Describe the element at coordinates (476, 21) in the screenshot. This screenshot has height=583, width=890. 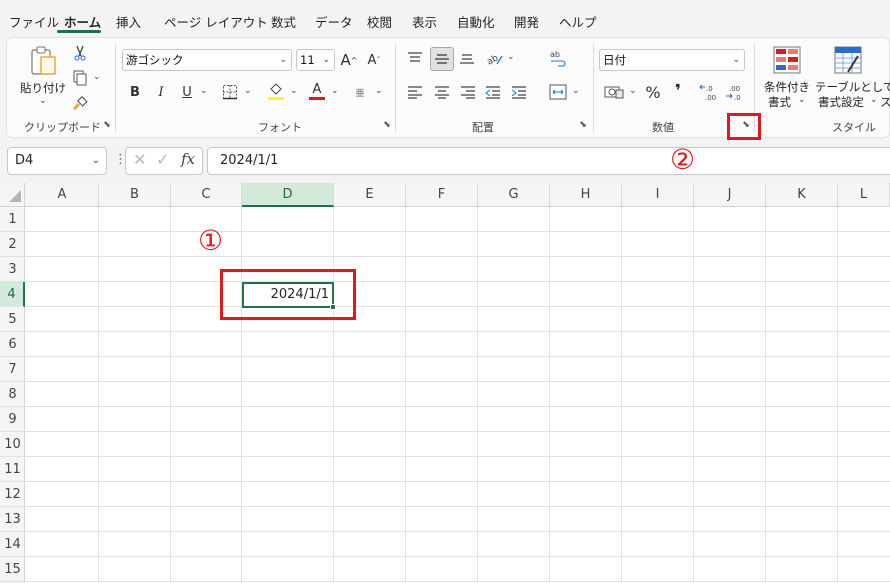
I see `tab-automate: 自動化` at that location.